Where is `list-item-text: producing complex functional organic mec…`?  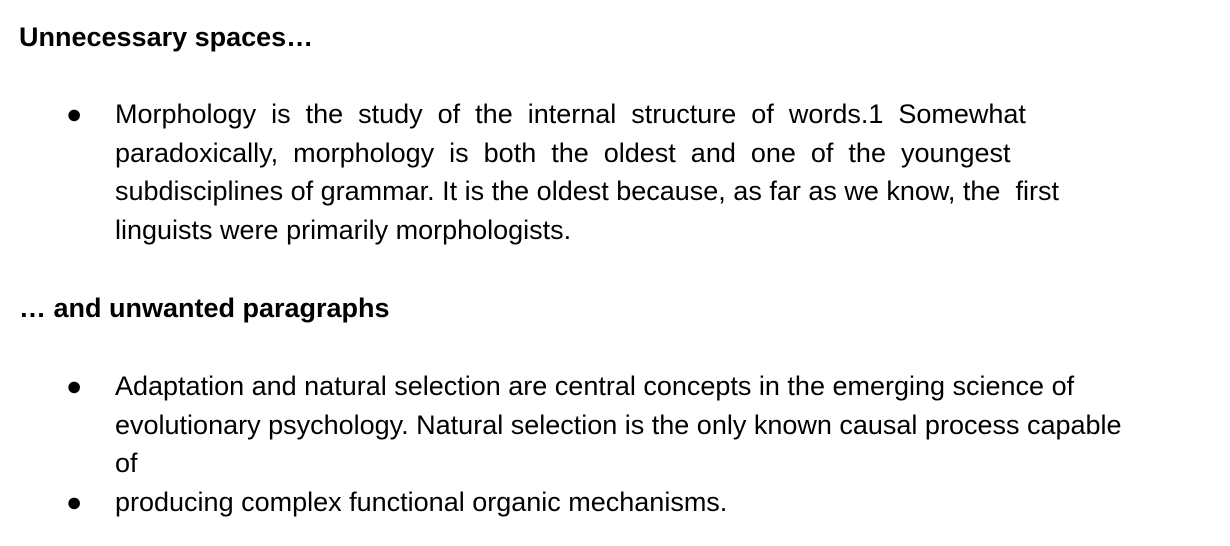
list-item-text: producing complex functional organic mec… is located at coordinates (421, 502).